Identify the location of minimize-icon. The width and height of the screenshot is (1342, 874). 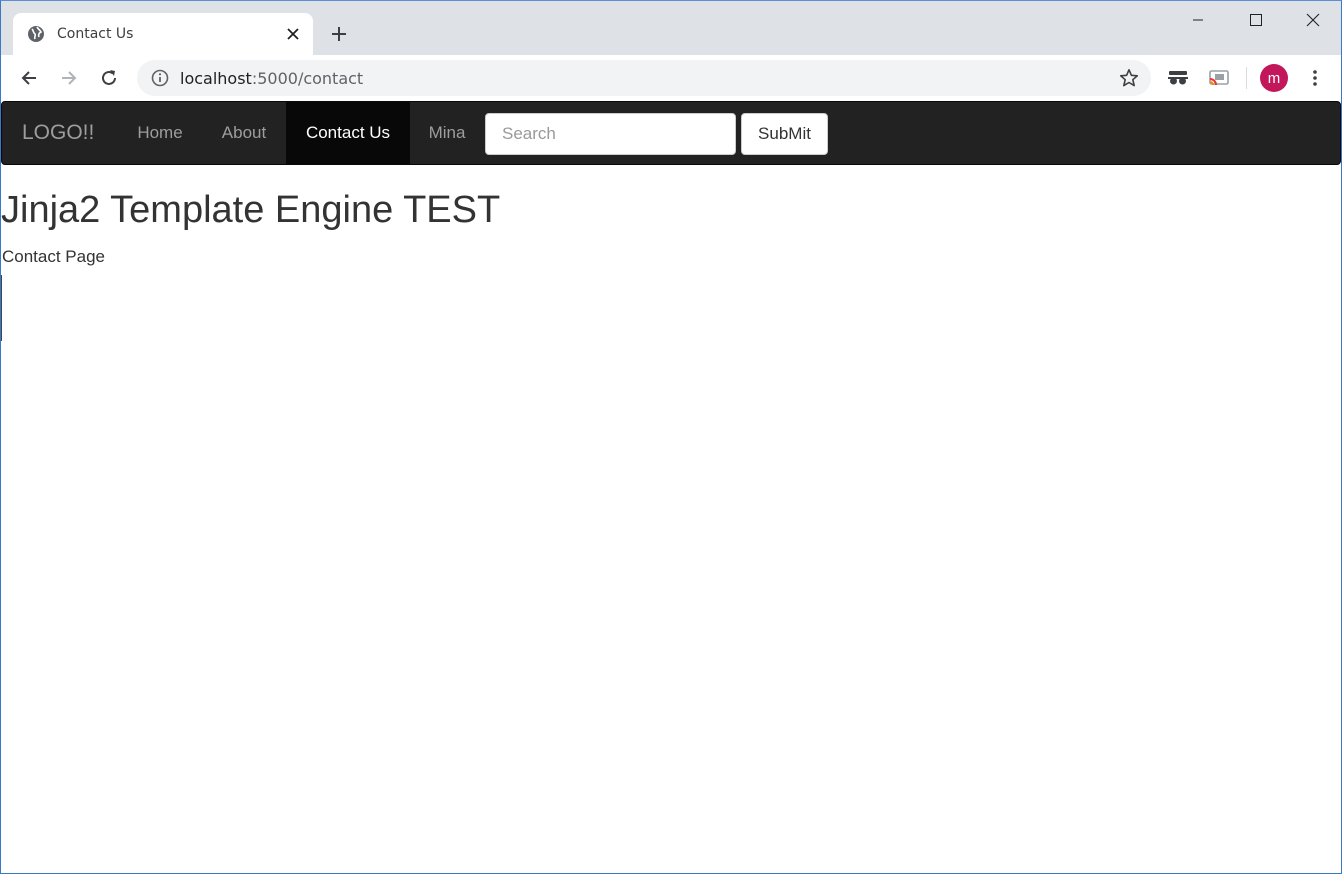
(1198, 20).